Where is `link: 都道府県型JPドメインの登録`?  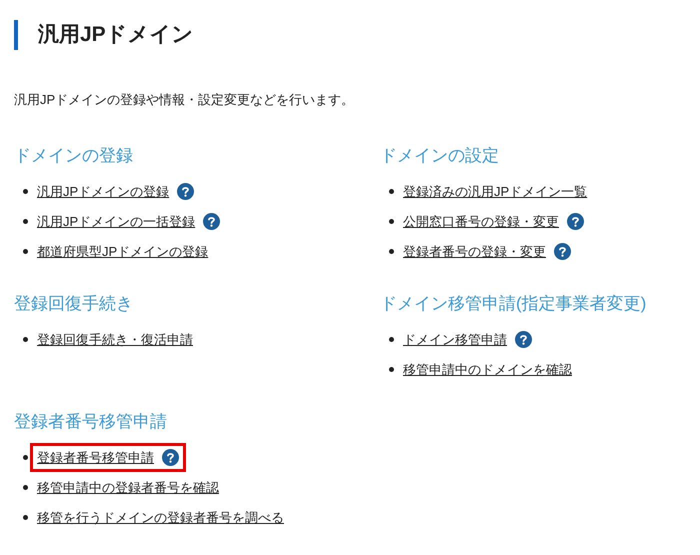 link: 都道府県型JPドメインの登録 is located at coordinates (122, 252).